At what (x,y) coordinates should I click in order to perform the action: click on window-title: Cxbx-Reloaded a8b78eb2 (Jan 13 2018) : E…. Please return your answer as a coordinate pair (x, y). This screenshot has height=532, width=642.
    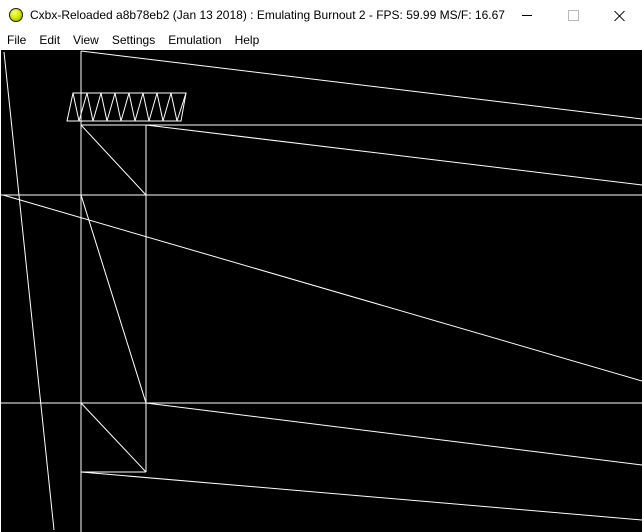
    Looking at the image, I should click on (267, 15).